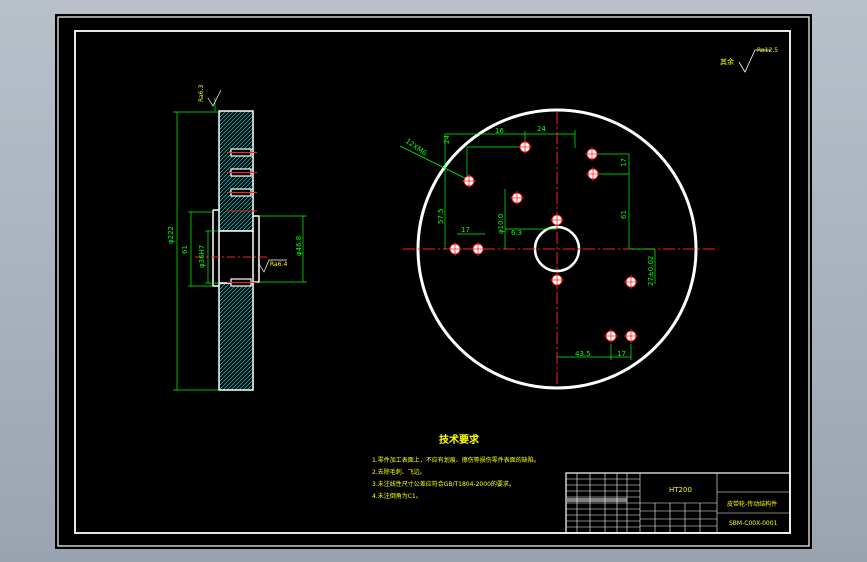 Image resolution: width=867 pixels, height=562 pixels. Describe the element at coordinates (752, 504) in the screenshot. I see `part-name: 皮带轮-传动结构件` at that location.